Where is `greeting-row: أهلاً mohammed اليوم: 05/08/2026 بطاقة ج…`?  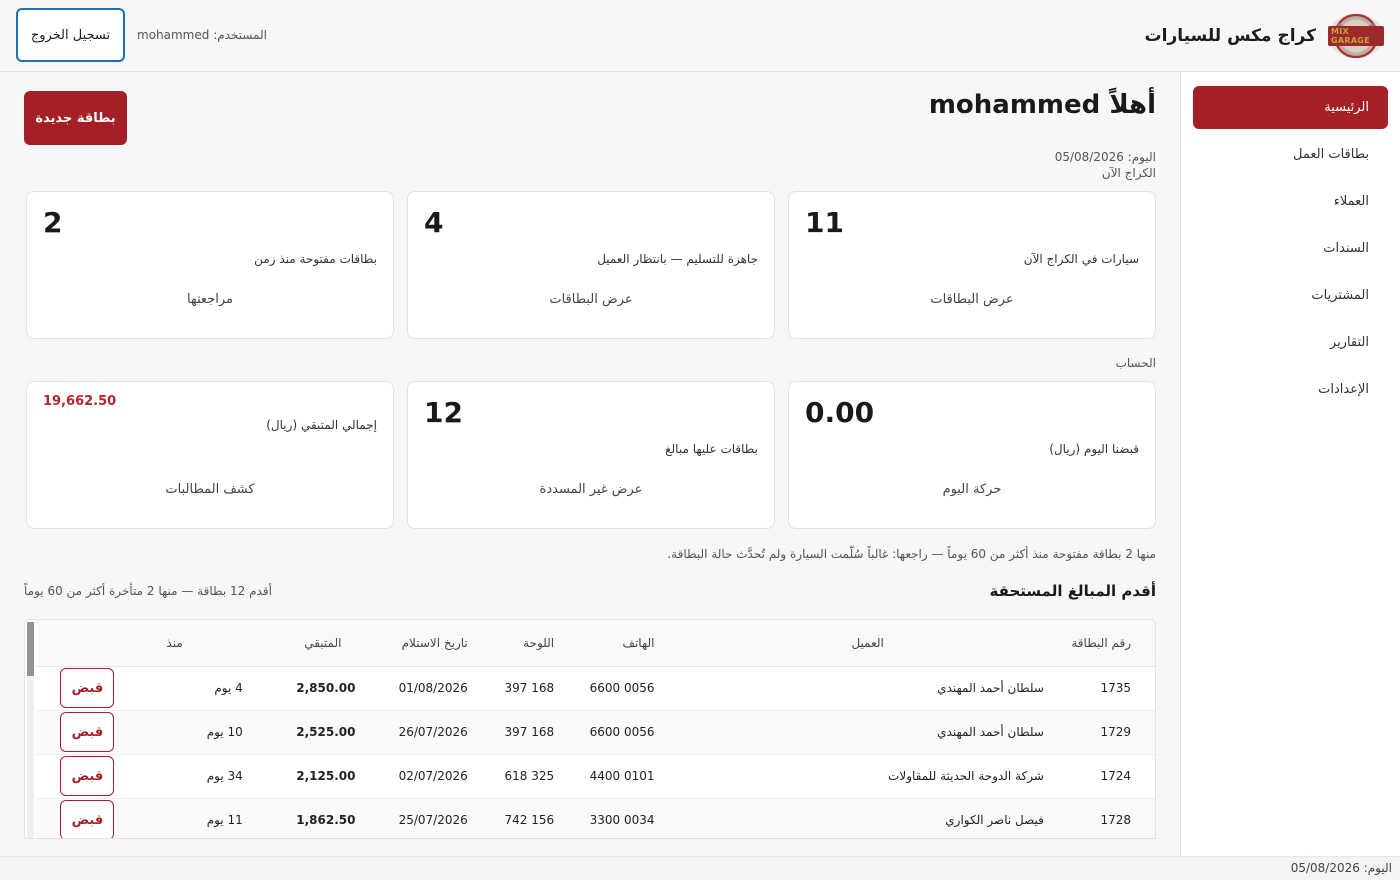
greeting-row: أهلاً mohammed اليوم: 05/08/2026 بطاقة ج… is located at coordinates (590, 130).